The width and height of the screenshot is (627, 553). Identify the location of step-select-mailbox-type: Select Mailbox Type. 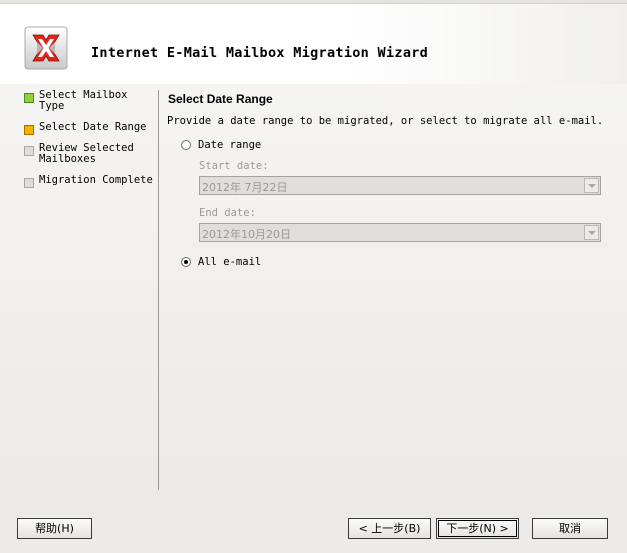
(89, 101).